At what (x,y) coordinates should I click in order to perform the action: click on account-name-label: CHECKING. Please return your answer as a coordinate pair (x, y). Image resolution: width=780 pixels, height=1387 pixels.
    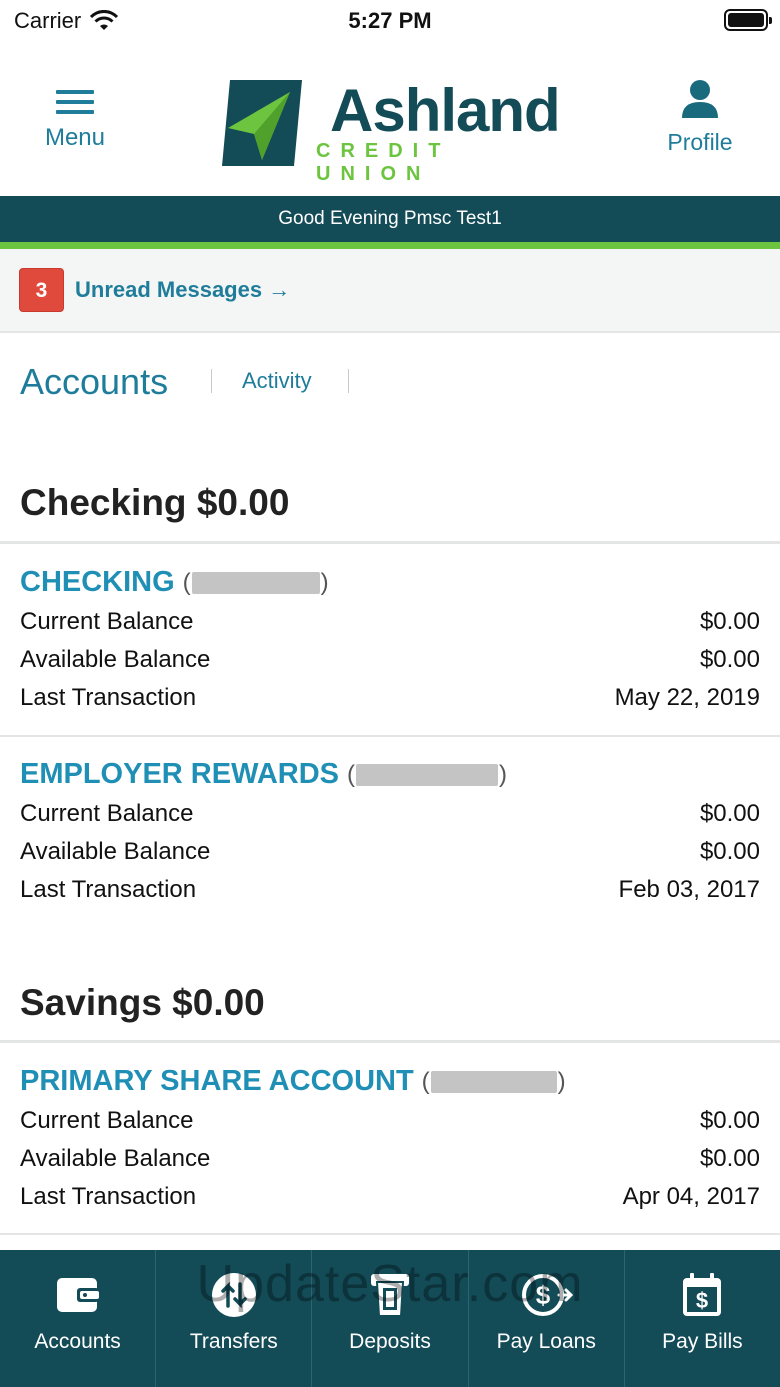
    Looking at the image, I should click on (97, 582).